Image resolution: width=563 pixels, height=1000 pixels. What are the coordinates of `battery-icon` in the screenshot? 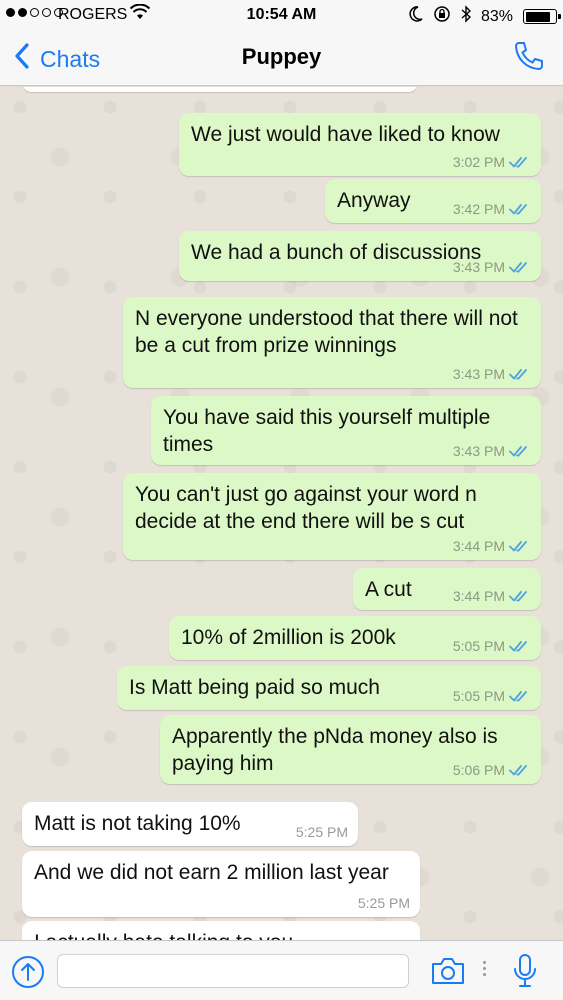 It's located at (542, 16).